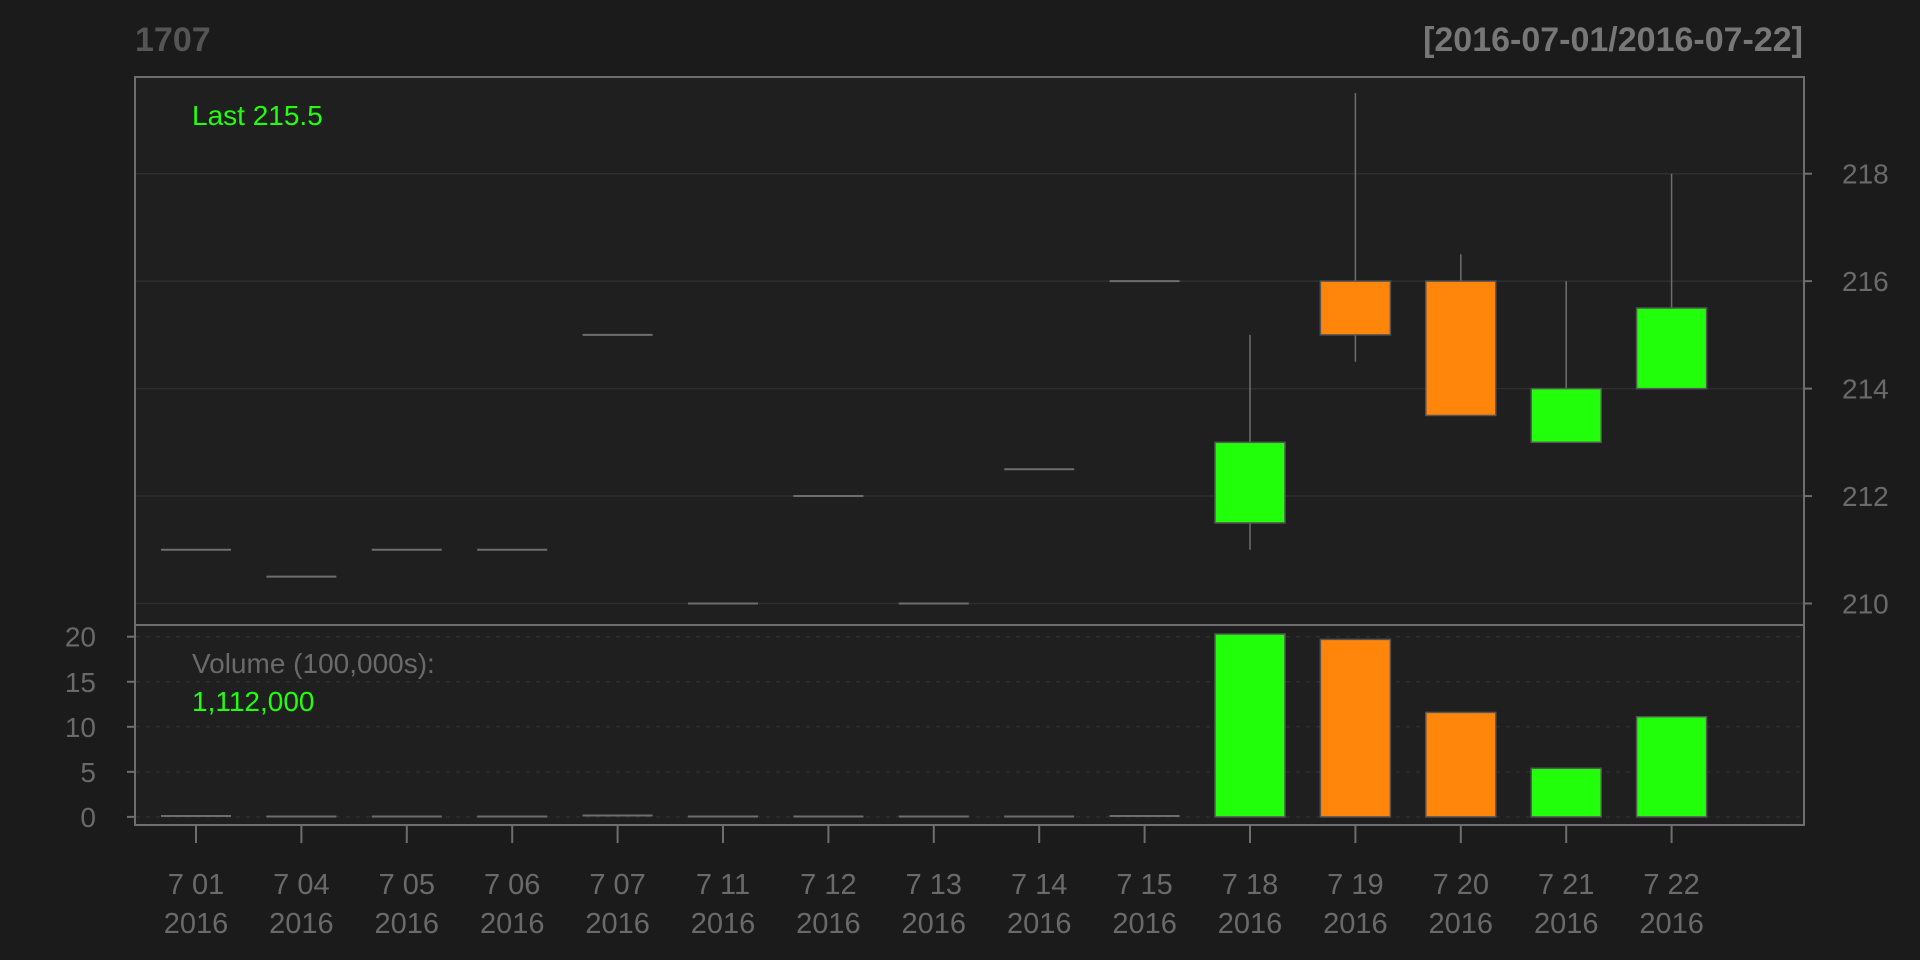 This screenshot has height=960, width=1920. What do you see at coordinates (1039, 885) in the screenshot?
I see `x-axis-tick-label: 7 14` at bounding box center [1039, 885].